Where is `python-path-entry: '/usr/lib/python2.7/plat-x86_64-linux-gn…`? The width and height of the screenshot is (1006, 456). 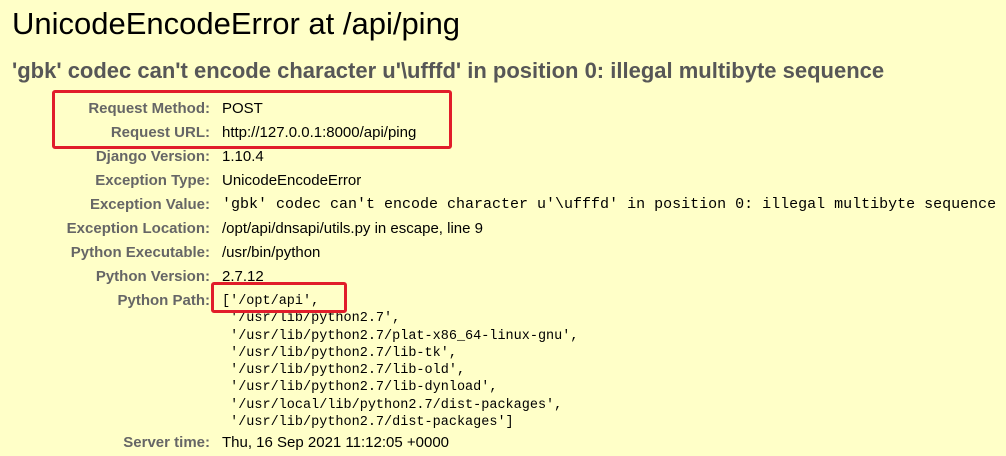
python-path-entry: '/usr/lib/python2.7/plat-x86_64-linux-gn… is located at coordinates (400, 336).